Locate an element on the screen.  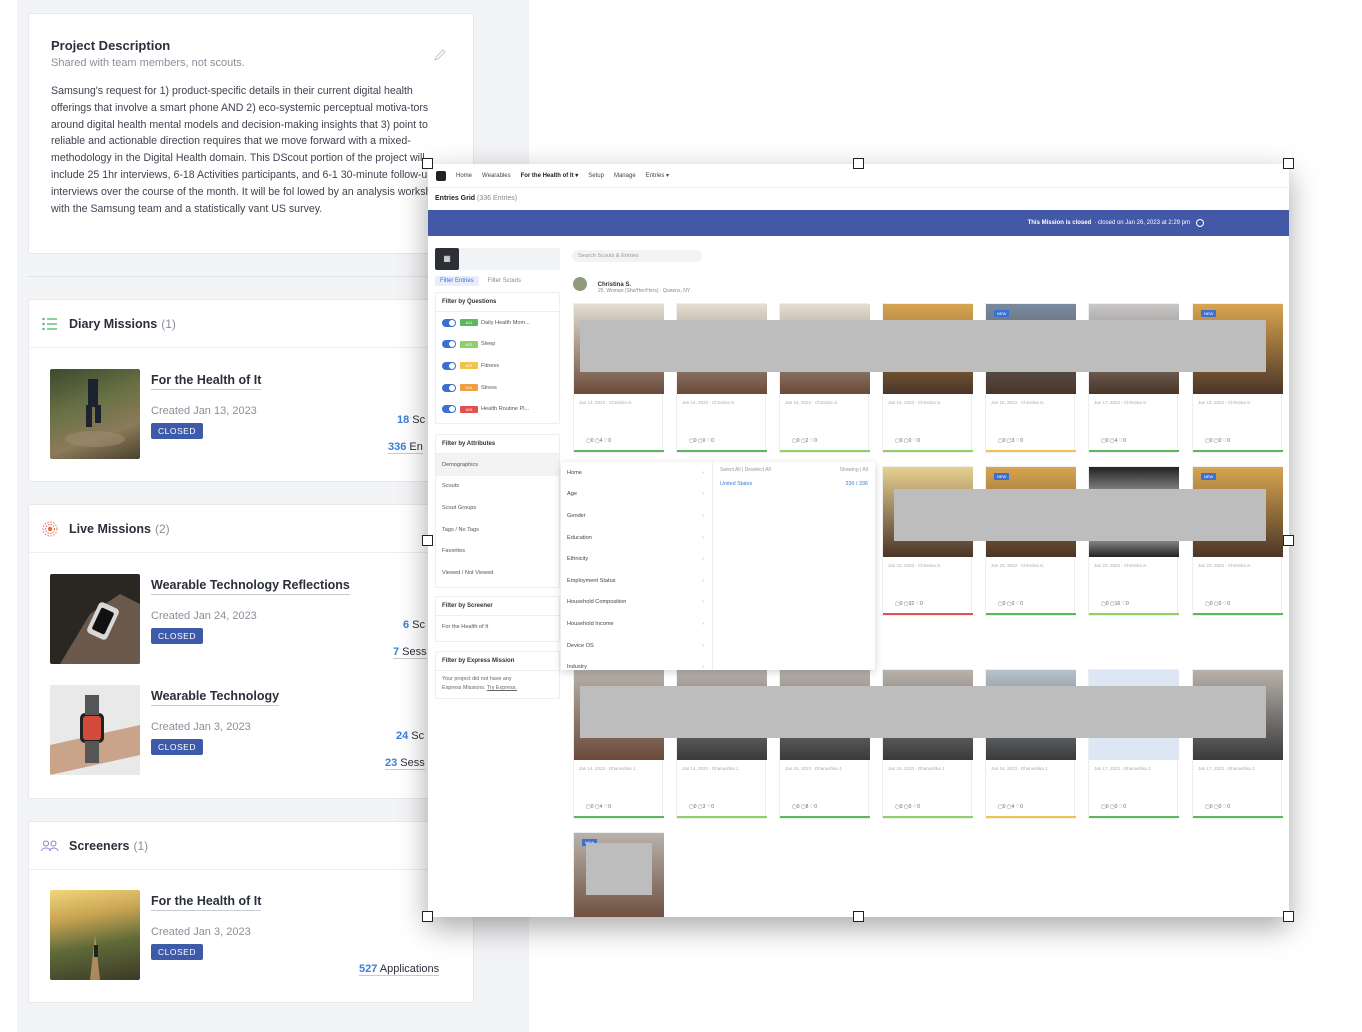
nav-item: Entries ▾ is located at coordinates (657, 175).